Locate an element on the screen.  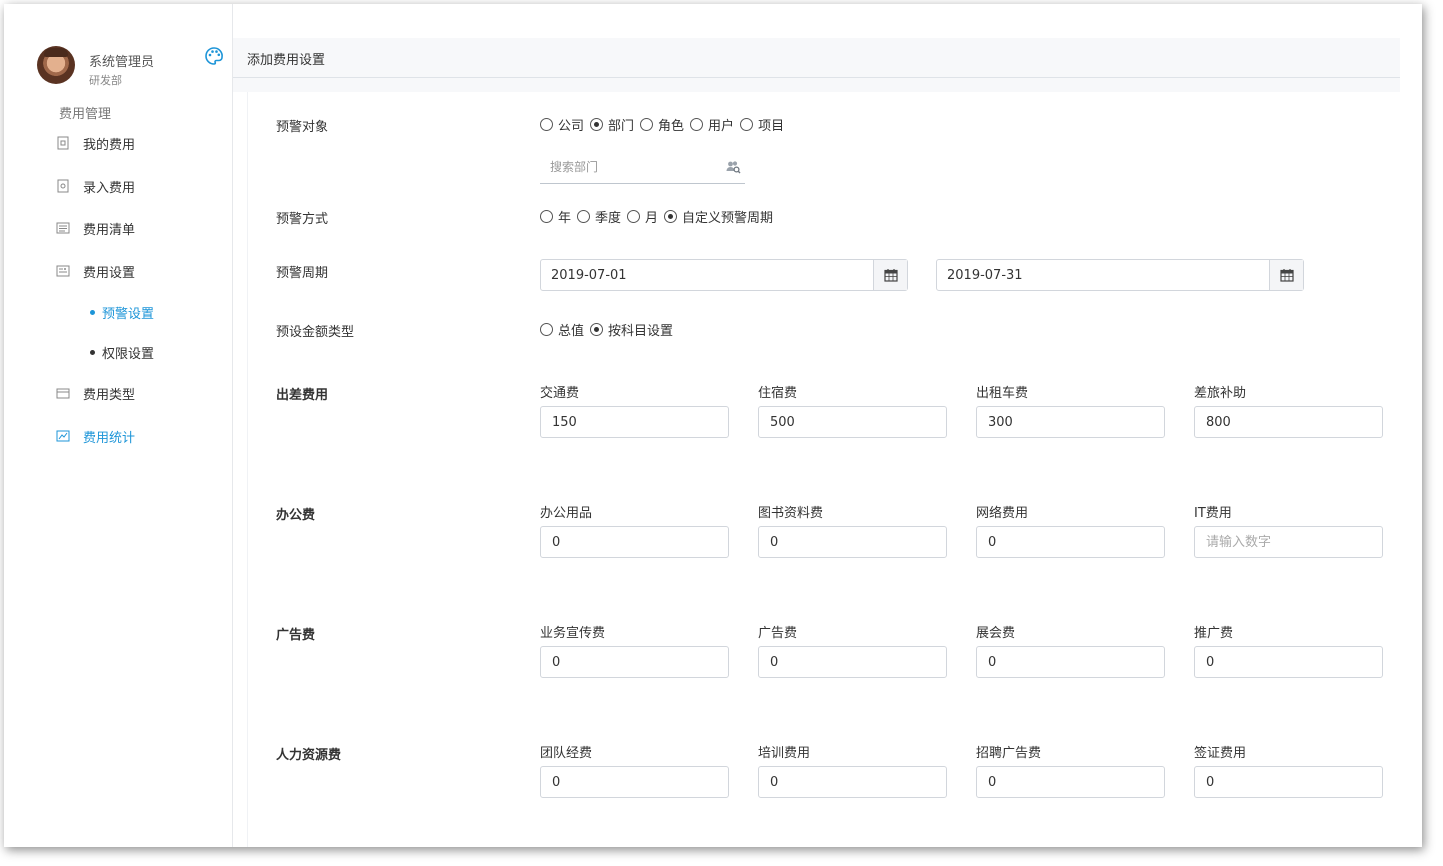
sidebar-subitem-permission-settings: 权限设置 is located at coordinates (122, 352).